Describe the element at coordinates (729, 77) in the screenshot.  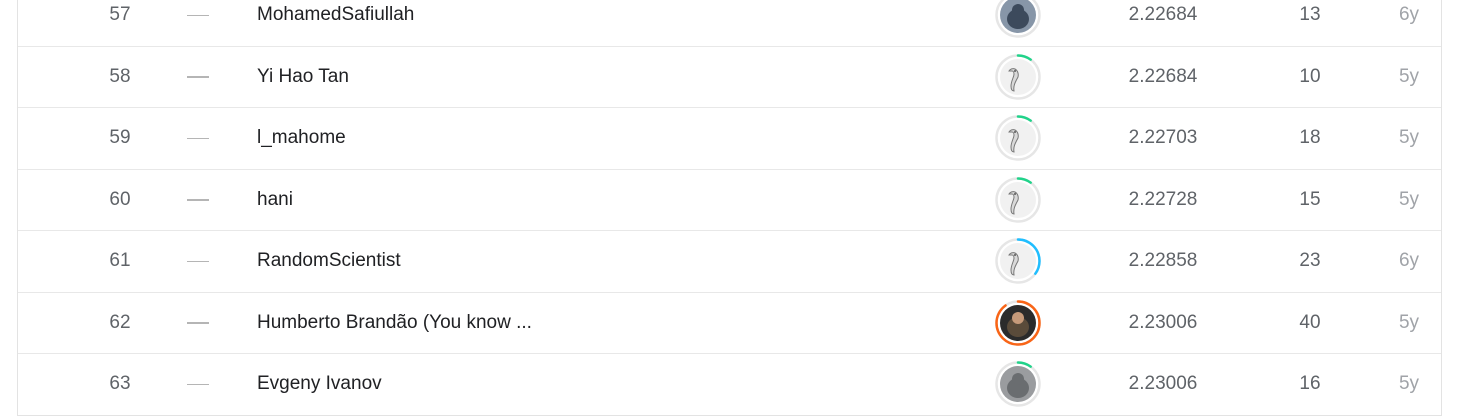
I see `leaderboard-row: 58 Yi Hao Tan 2.22684 10 5y` at that location.